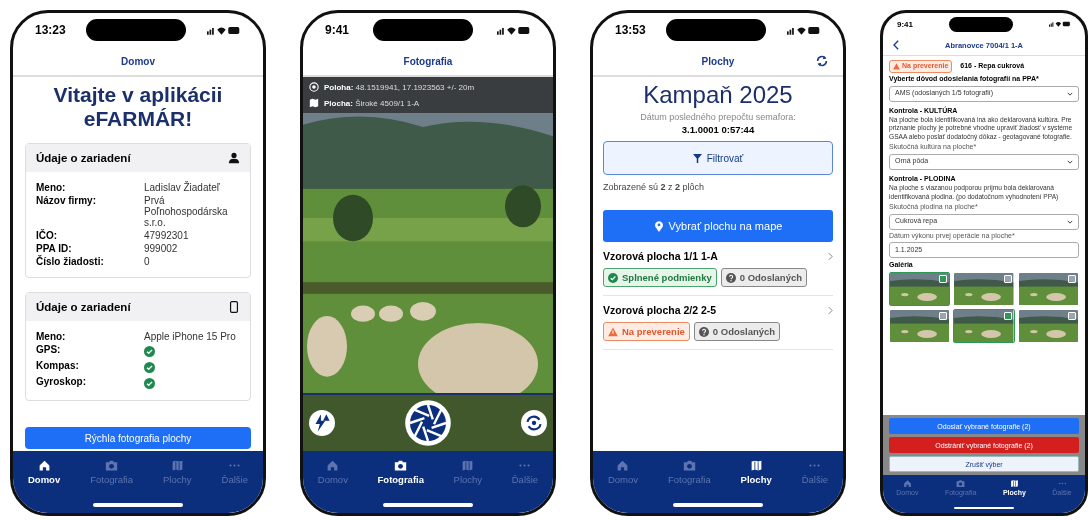 The image size is (1092, 520). Describe the element at coordinates (718, 158) in the screenshot. I see `filter-button: Filtrovať` at that location.